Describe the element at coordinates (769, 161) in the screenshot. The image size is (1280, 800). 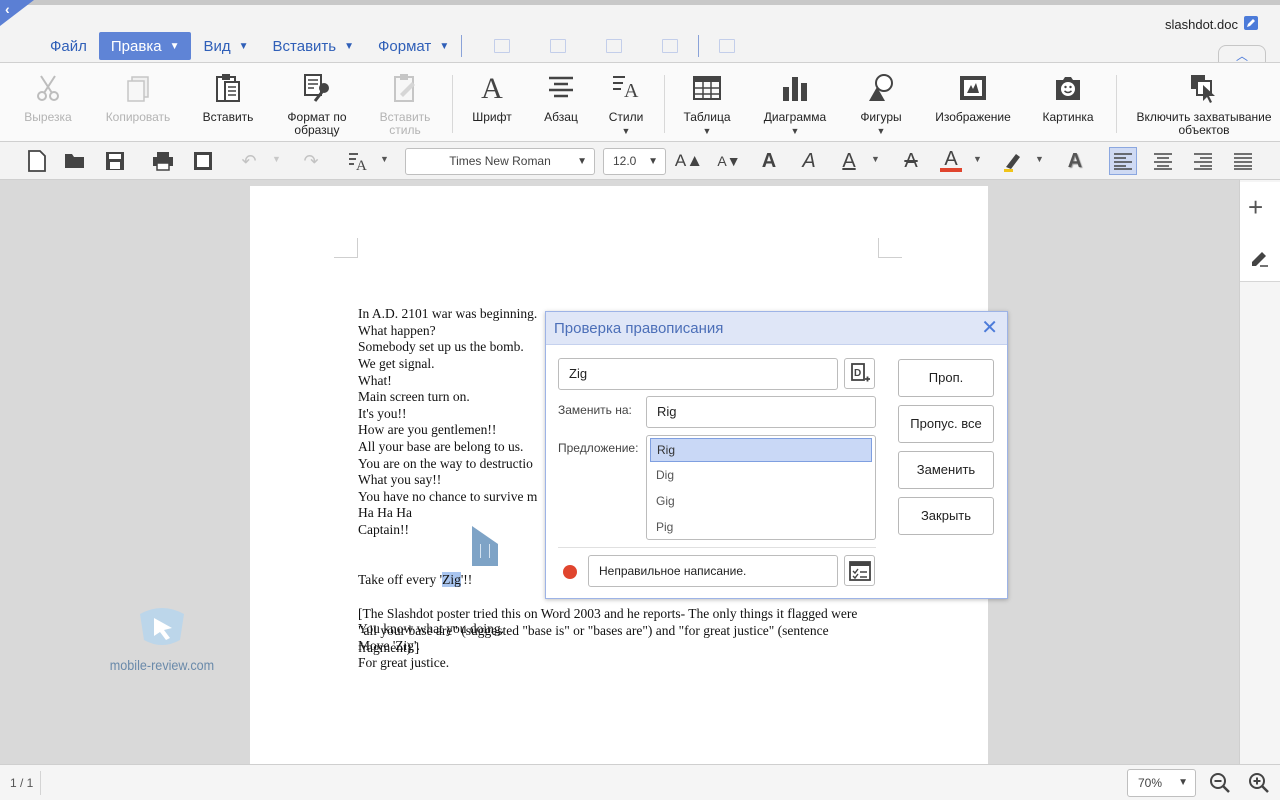
I see `bold-icon: A` at that location.